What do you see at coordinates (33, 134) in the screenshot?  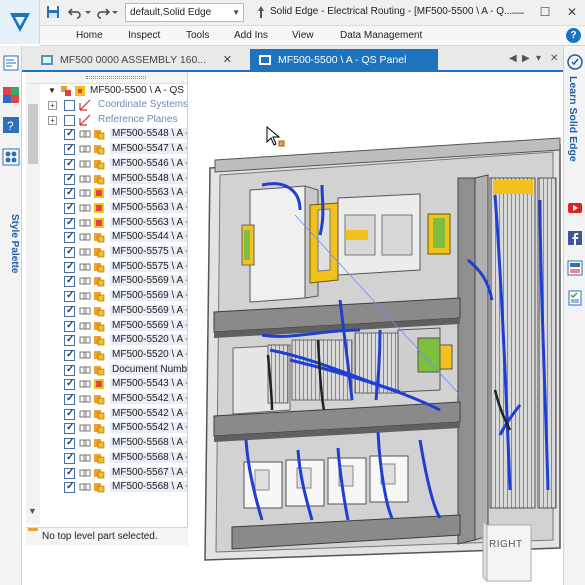 I see `scrollbar-thumb` at bounding box center [33, 134].